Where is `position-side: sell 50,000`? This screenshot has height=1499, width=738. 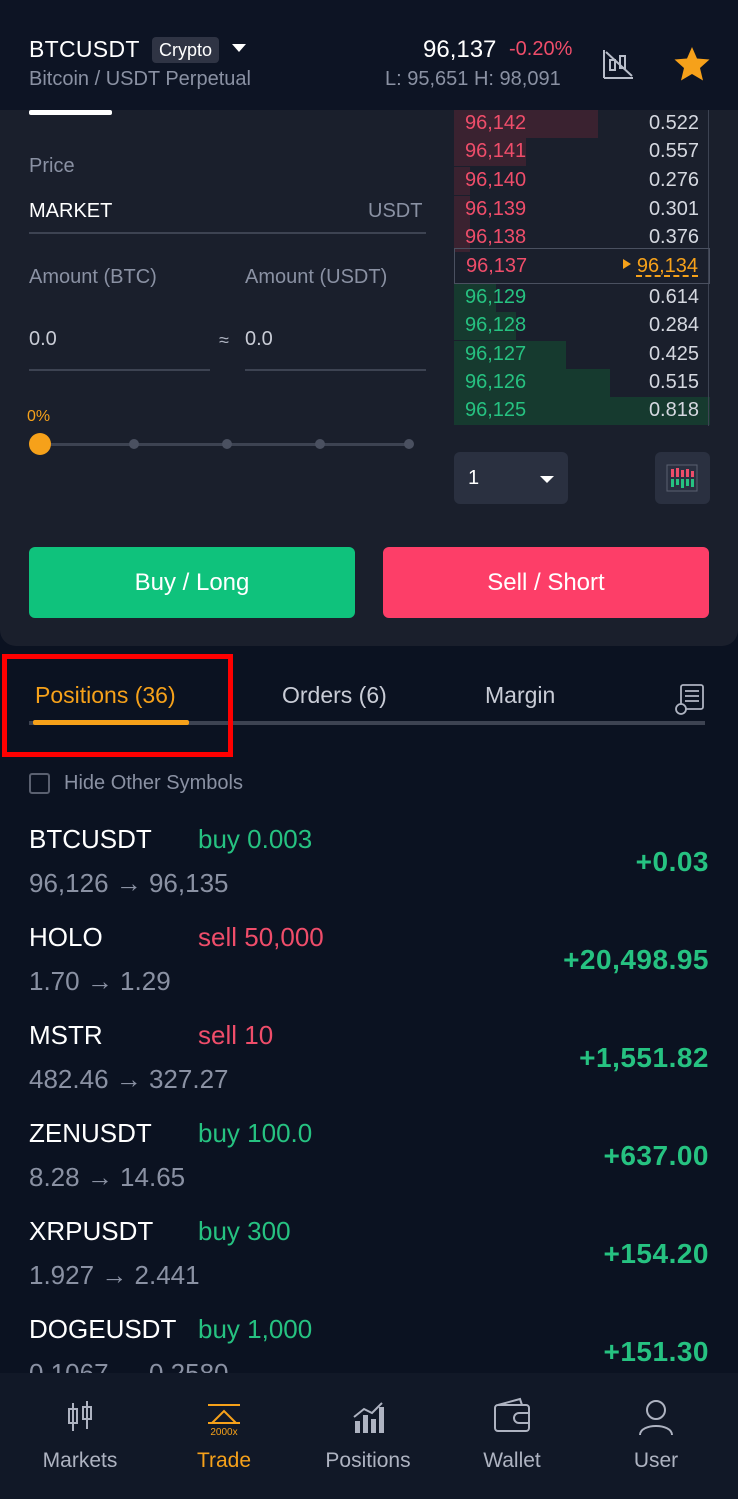
position-side: sell 50,000 is located at coordinates (261, 937).